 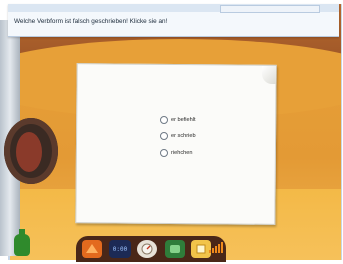 What do you see at coordinates (270, 9) in the screenshot?
I see `top-strip-box` at bounding box center [270, 9].